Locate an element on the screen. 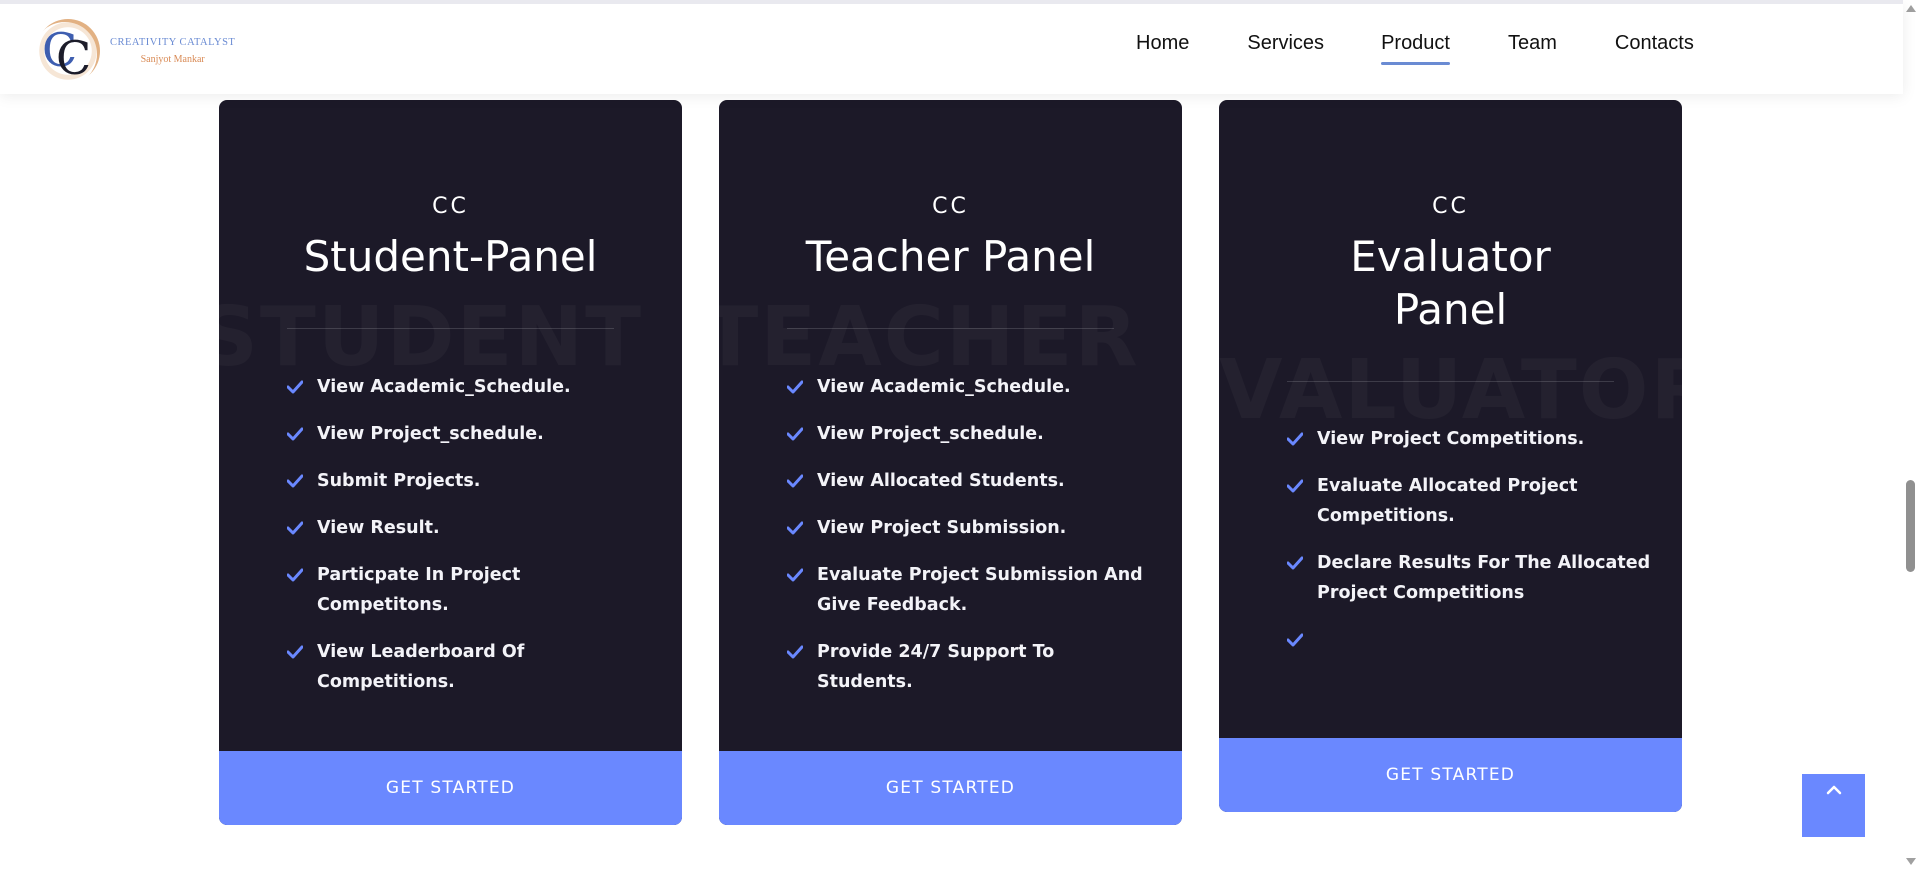 This screenshot has height=871, width=1918. card-title: Student-Panel is located at coordinates (450, 256).